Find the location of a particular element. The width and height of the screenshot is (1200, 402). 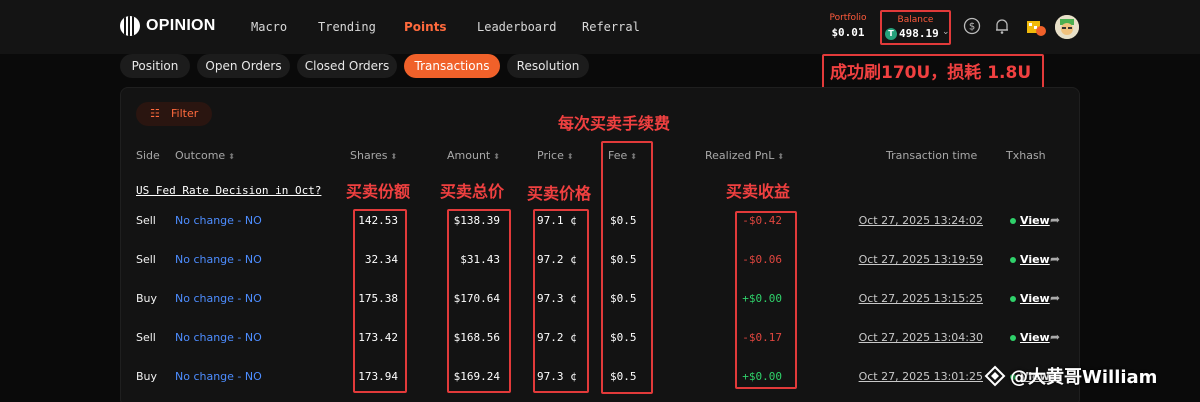

usdt-coin-icon: T is located at coordinates (891, 34).